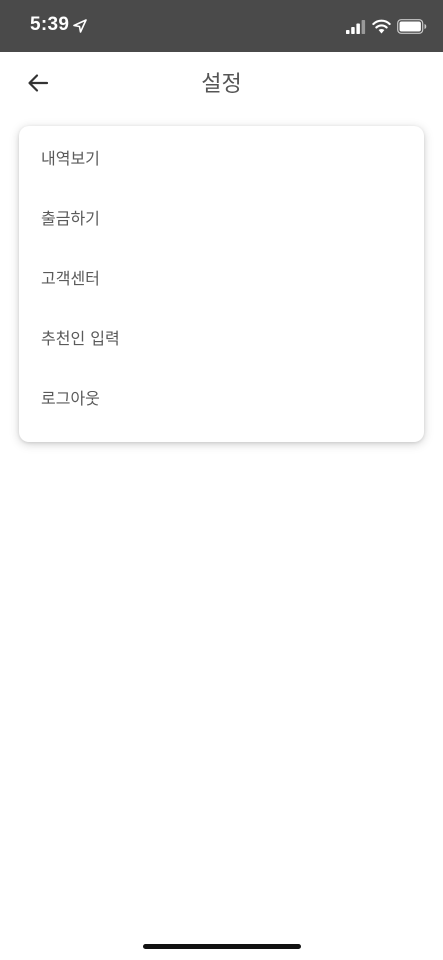 This screenshot has width=443, height=960. Describe the element at coordinates (70, 158) in the screenshot. I see `menu-item-label: 내역보기` at that location.